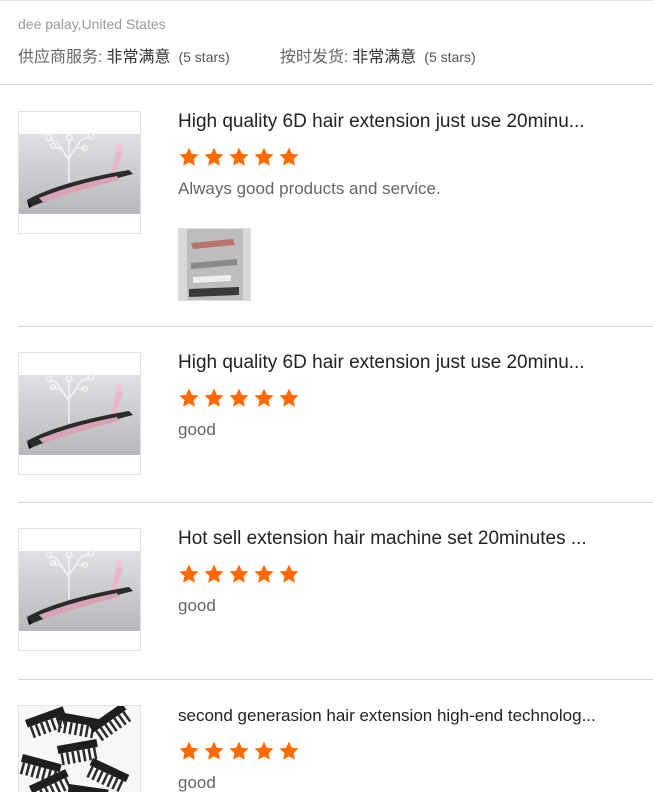 The width and height of the screenshot is (653, 792). Describe the element at coordinates (309, 188) in the screenshot. I see `review-comment: Always good products and service.` at that location.